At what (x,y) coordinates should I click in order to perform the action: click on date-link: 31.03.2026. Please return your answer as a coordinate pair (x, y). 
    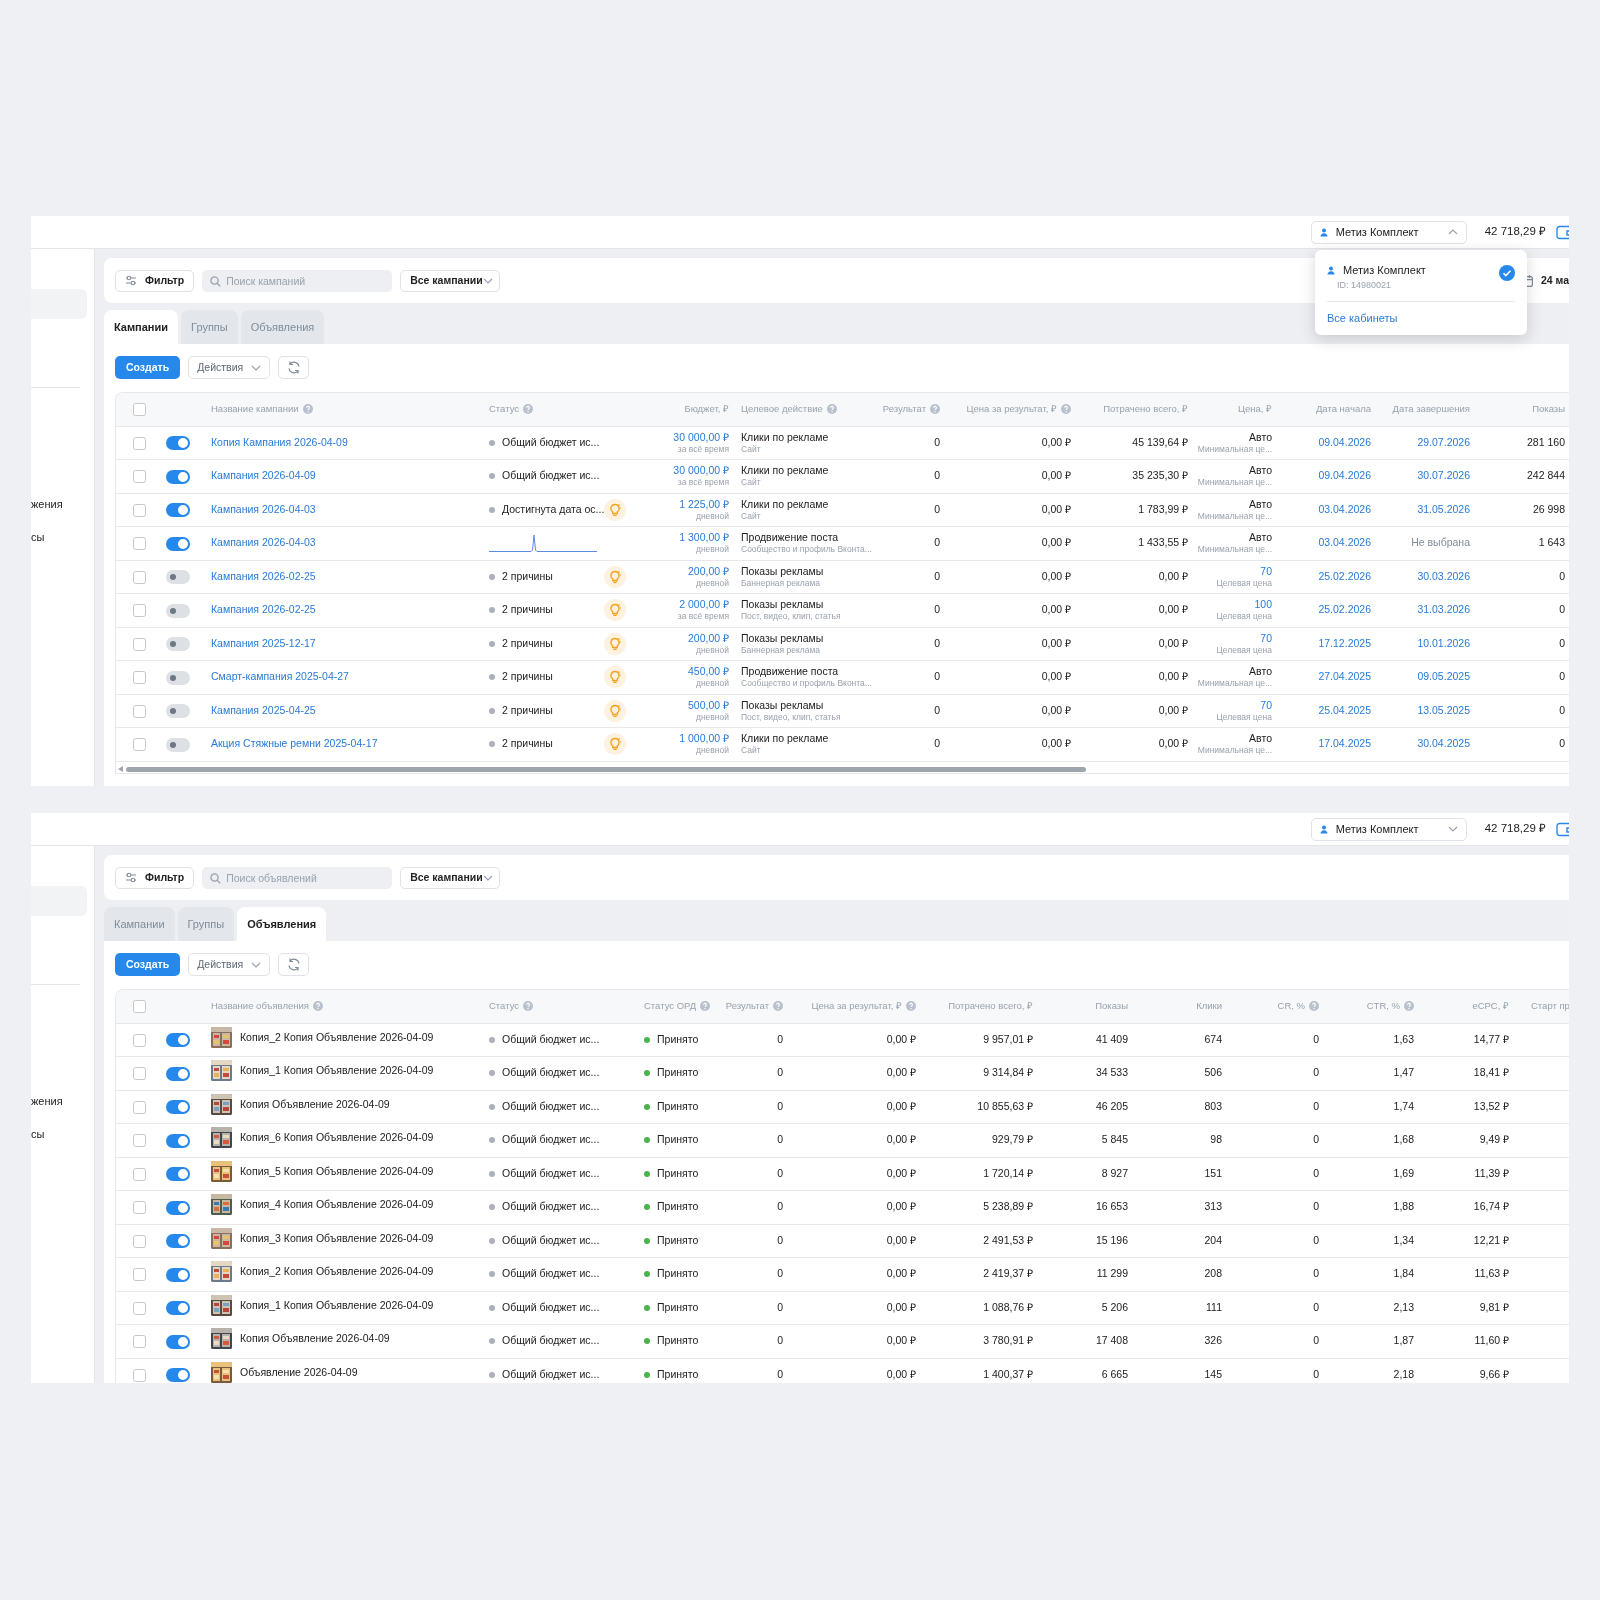
    Looking at the image, I should click on (1443, 609).